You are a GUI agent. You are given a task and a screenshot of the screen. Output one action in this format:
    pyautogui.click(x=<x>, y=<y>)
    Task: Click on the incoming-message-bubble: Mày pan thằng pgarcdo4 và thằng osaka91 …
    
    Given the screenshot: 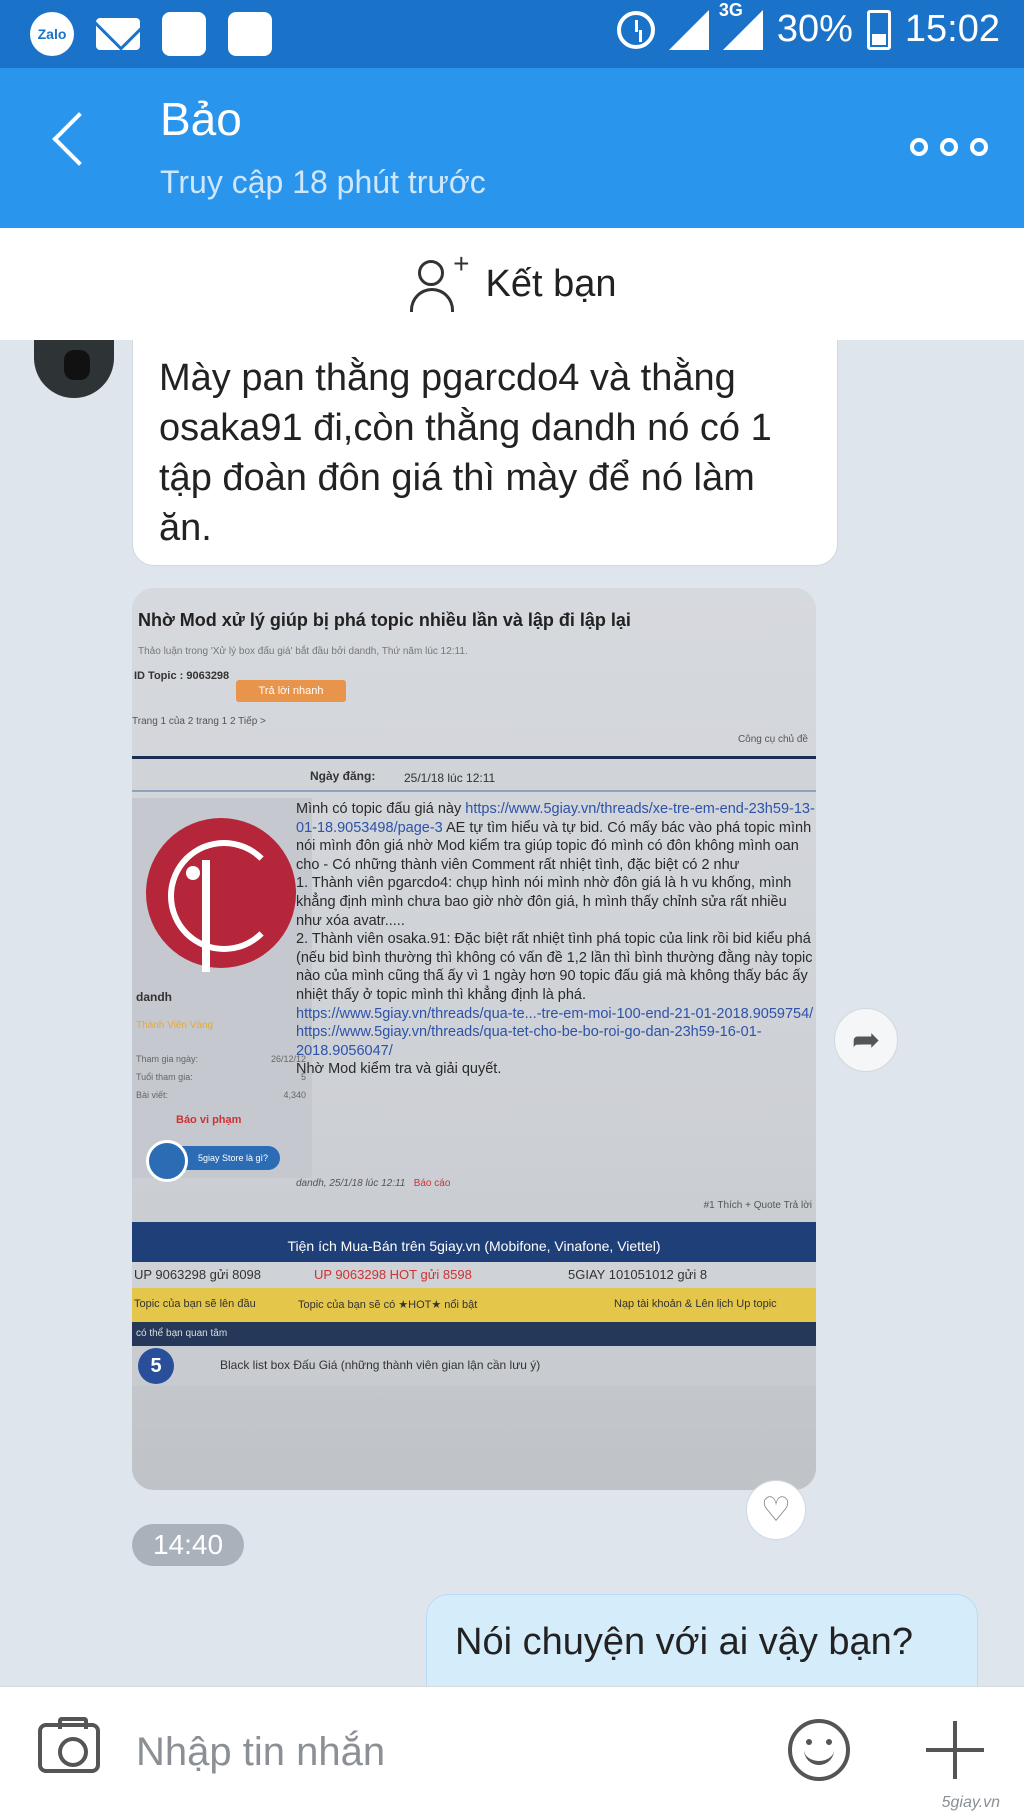 What is the action you would take?
    pyautogui.click(x=485, y=453)
    